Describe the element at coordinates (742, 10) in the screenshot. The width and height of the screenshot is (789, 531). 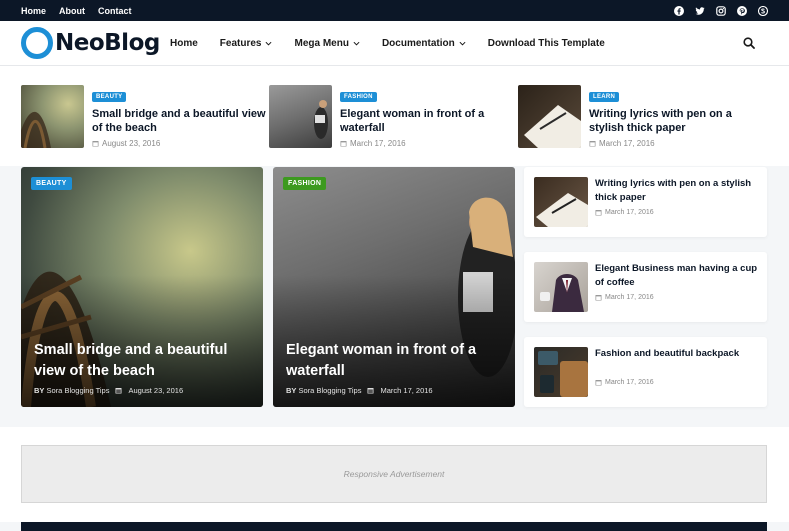
I see `pinterest-icon` at that location.